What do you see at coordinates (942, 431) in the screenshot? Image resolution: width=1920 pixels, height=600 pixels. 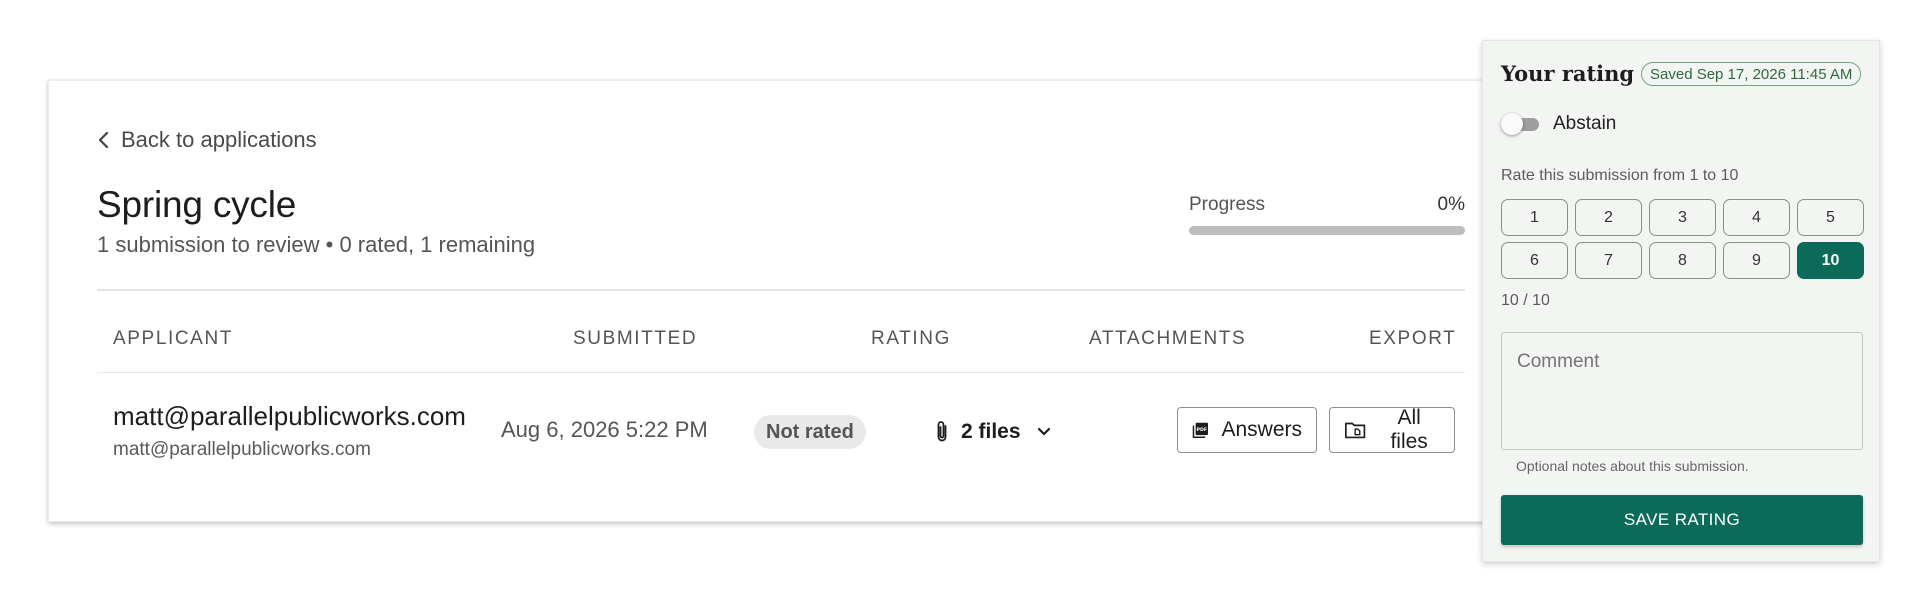 I see `paperclip-icon` at bounding box center [942, 431].